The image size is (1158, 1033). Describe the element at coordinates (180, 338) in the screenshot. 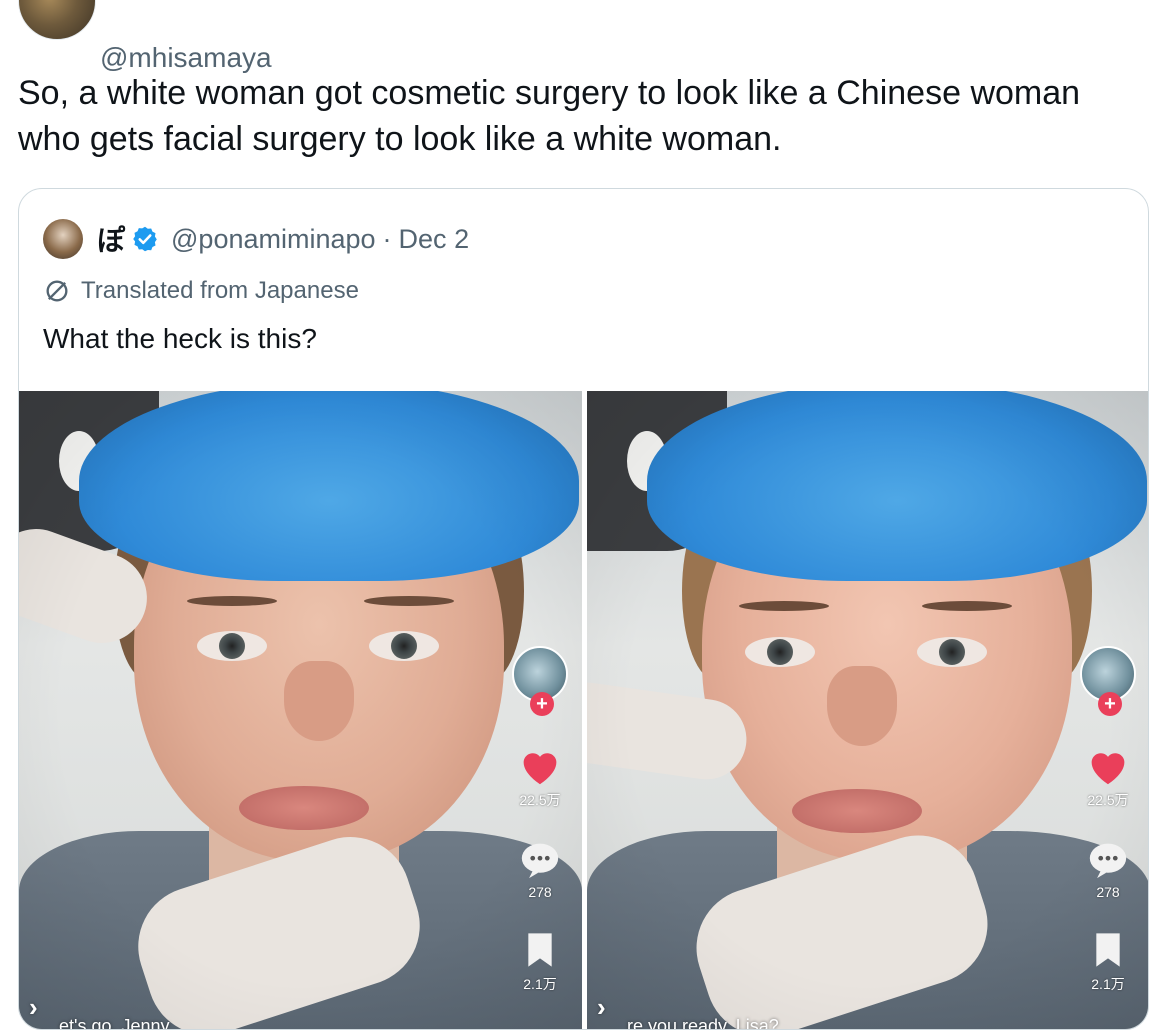

I see `quoted-tweet-text: What the heck is this?` at that location.